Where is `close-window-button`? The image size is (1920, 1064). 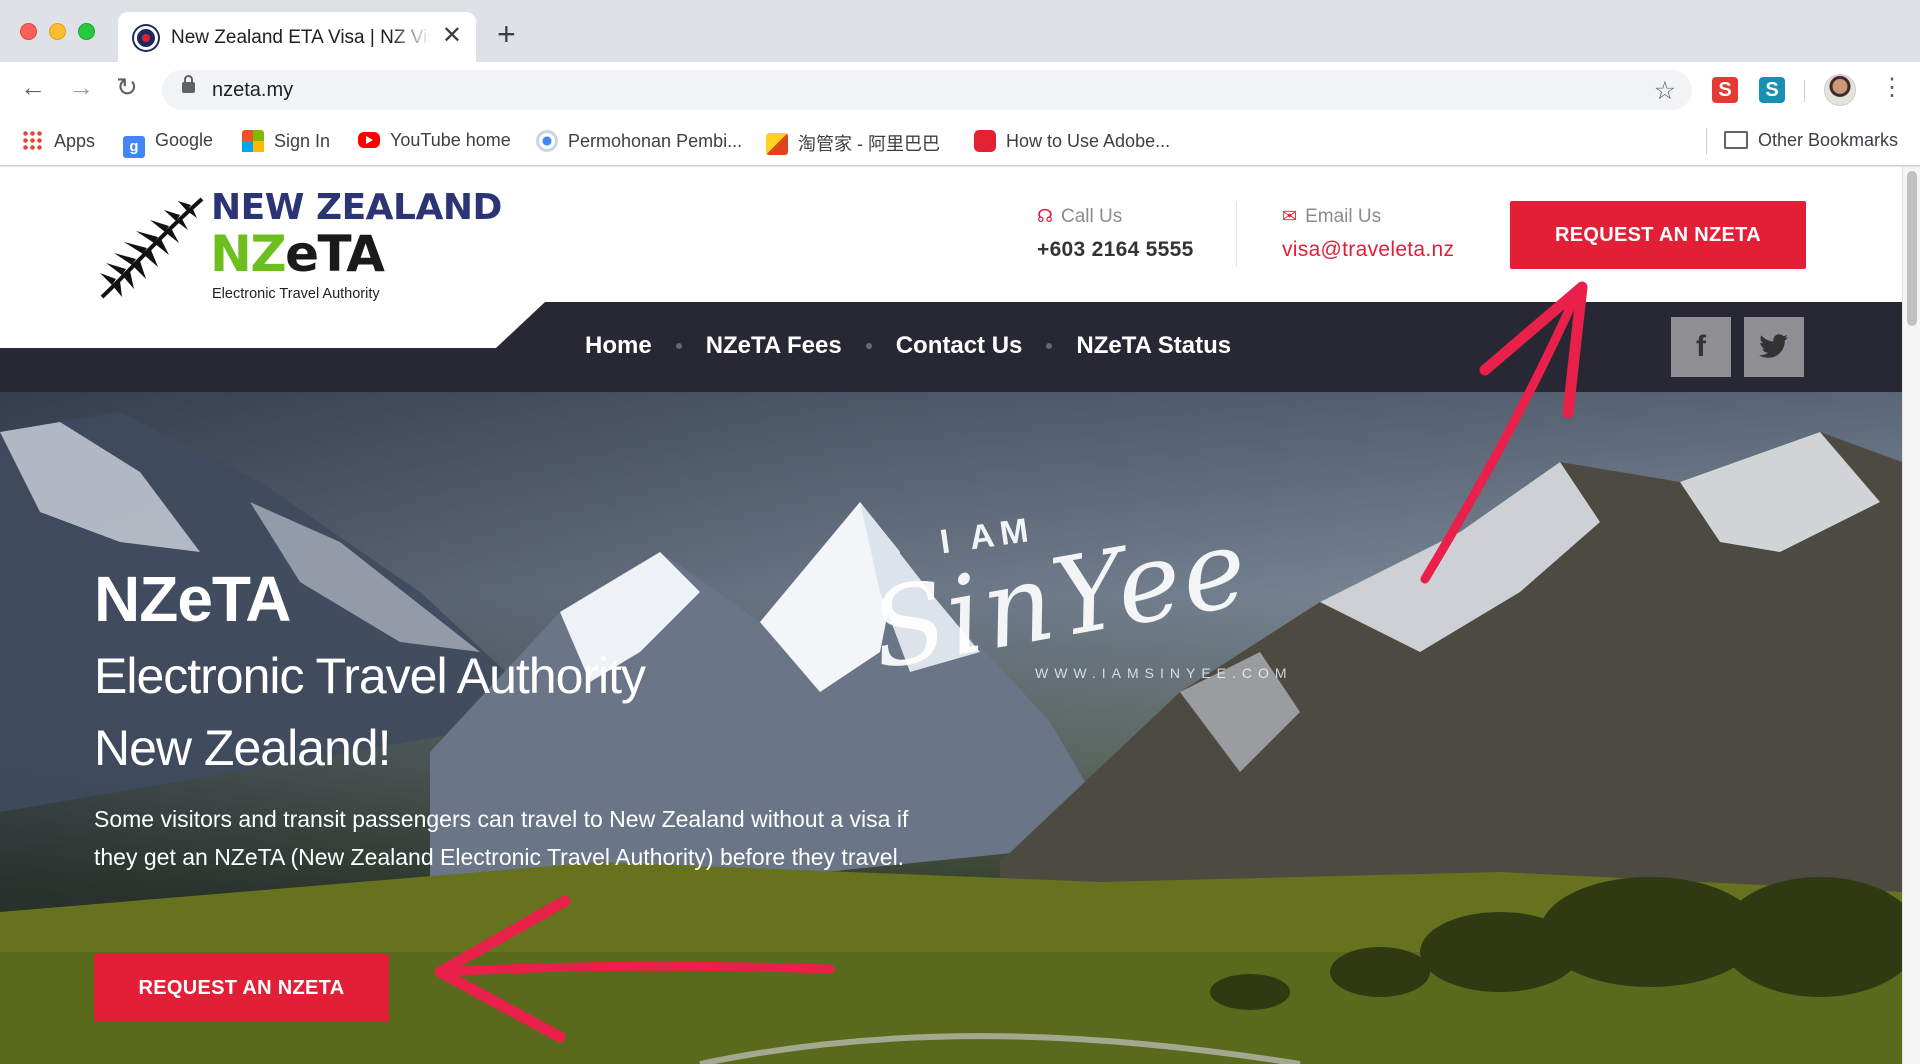
close-window-button is located at coordinates (28, 31).